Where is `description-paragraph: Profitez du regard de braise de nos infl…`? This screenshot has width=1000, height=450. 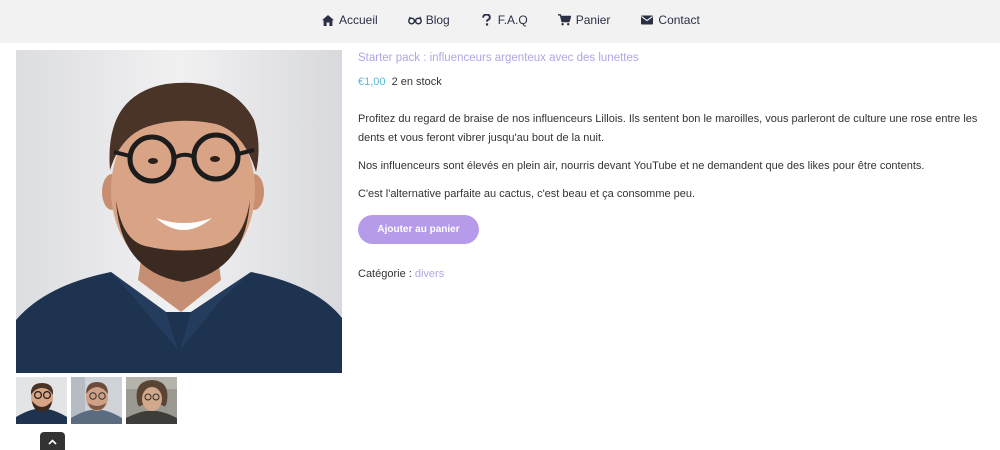
description-paragraph: Profitez du regard de braise de nos infl… is located at coordinates (668, 128).